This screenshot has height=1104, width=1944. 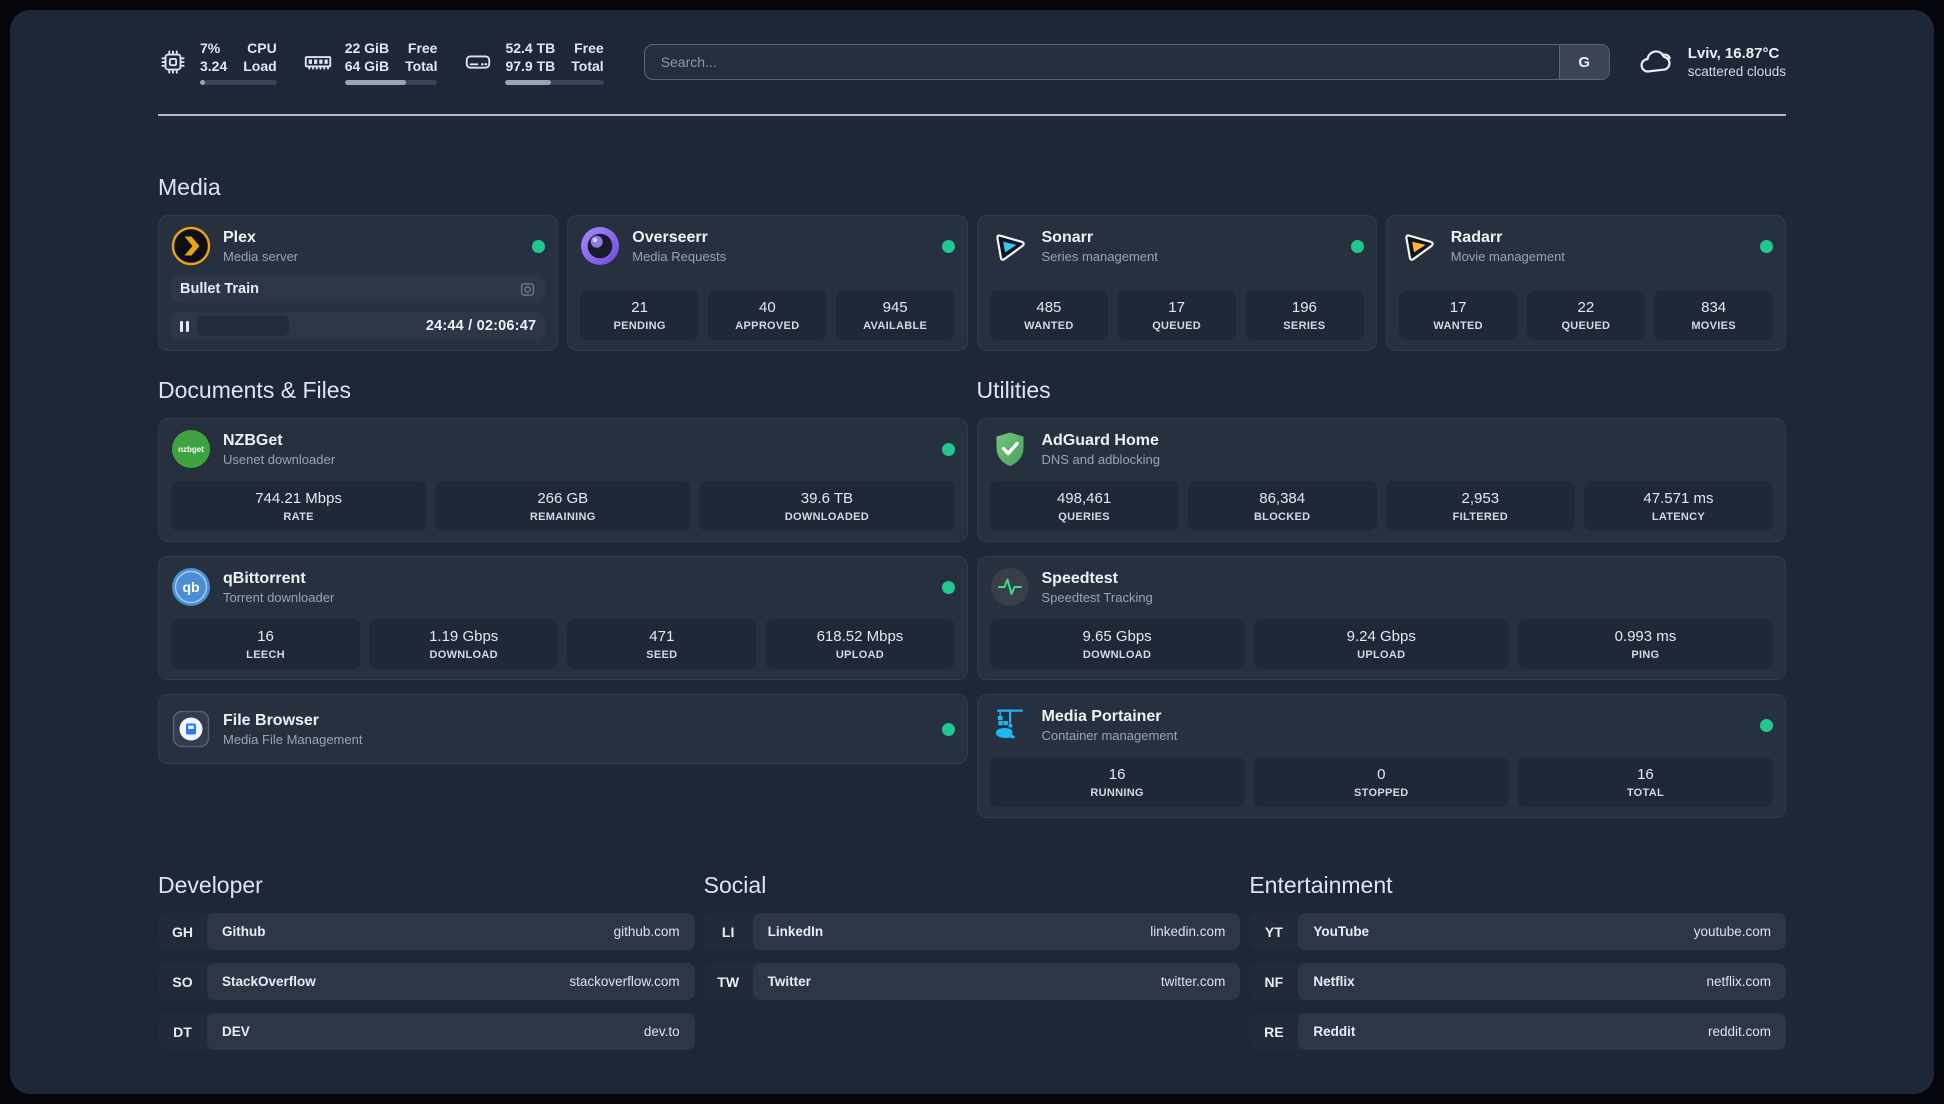 I want to click on now-playing-row: Bullet Train, so click(x=358, y=289).